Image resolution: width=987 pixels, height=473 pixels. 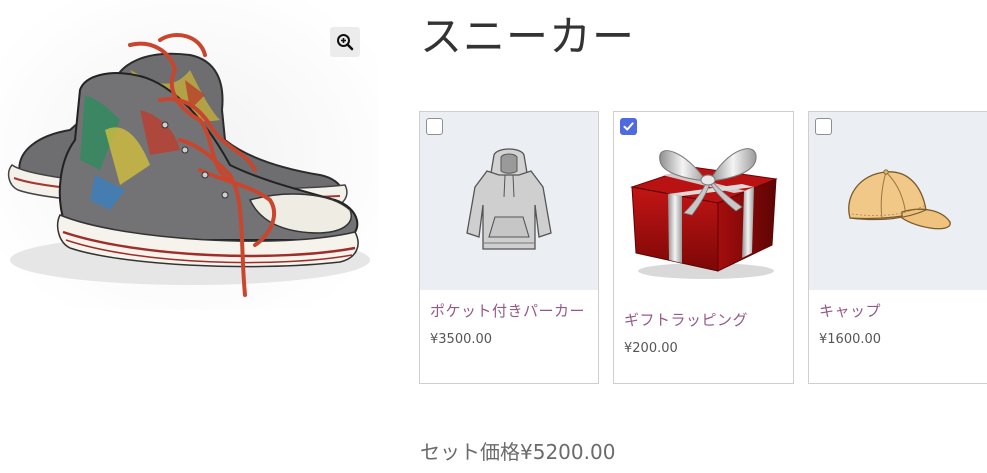 I want to click on bundle-item-price: ¥3500.00, so click(x=461, y=339).